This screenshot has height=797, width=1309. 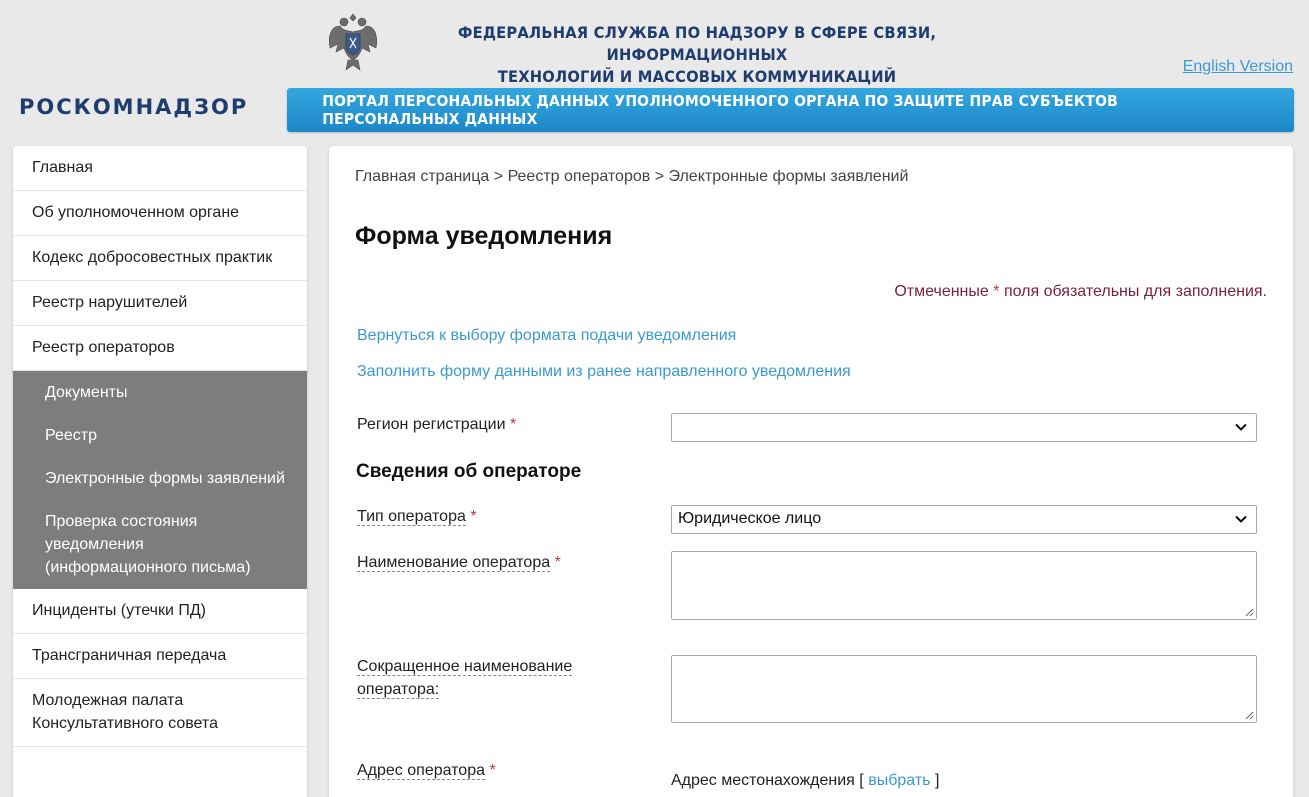 What do you see at coordinates (421, 771) in the screenshot?
I see `address-label-text: Адрес оператора` at bounding box center [421, 771].